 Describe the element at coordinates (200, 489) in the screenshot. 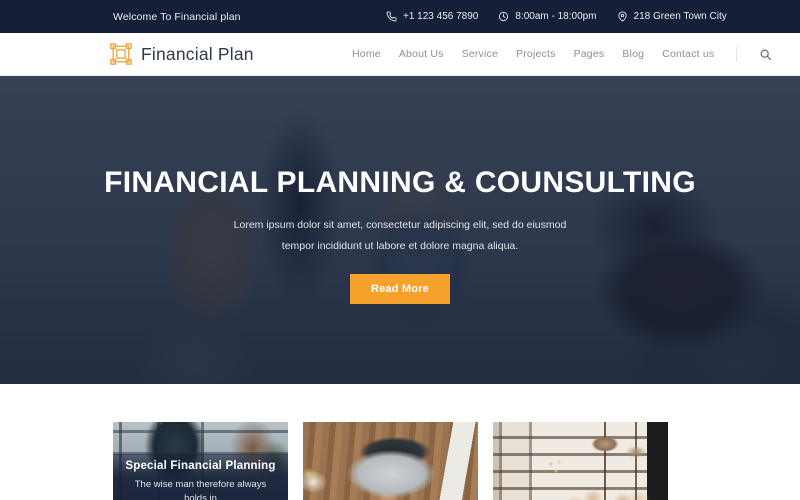

I see `card-1-text: The wise man therefore always holds in` at that location.